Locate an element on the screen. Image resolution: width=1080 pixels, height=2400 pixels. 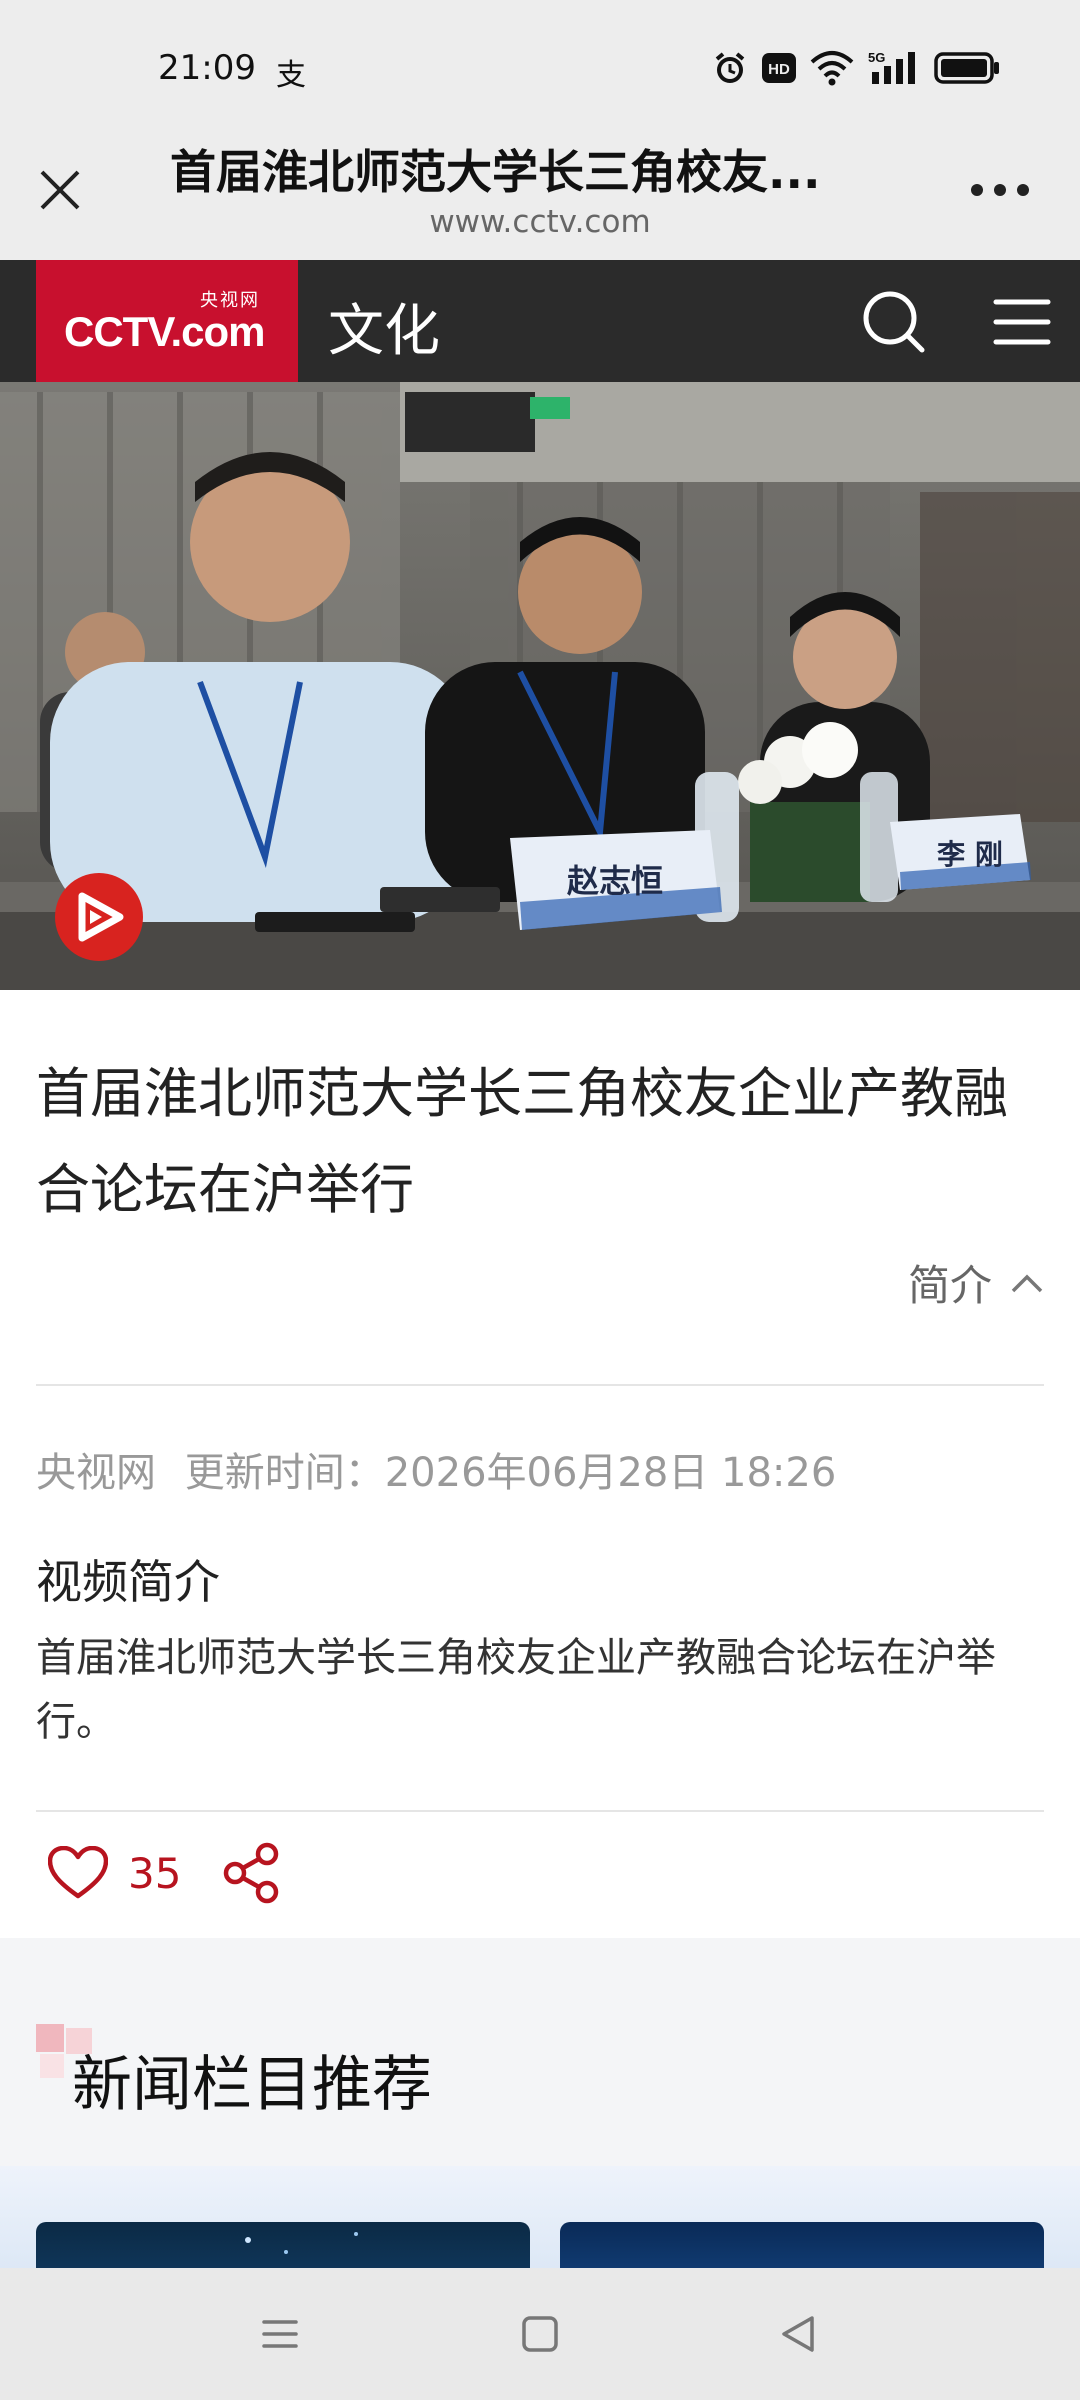
name-card-2: 李 刚 is located at coordinates (970, 854).